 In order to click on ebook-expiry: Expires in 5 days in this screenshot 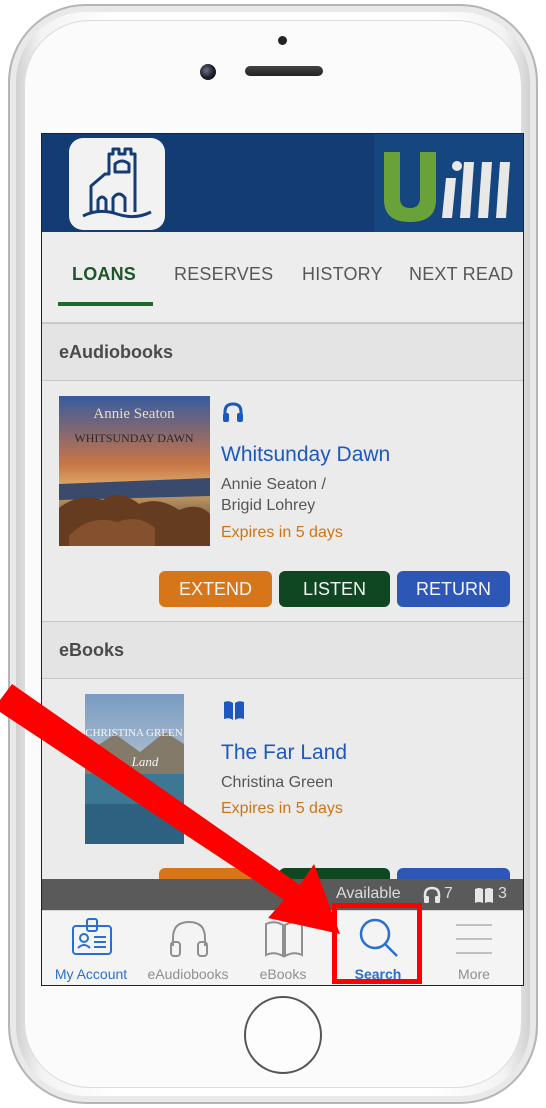, I will do `click(282, 808)`.